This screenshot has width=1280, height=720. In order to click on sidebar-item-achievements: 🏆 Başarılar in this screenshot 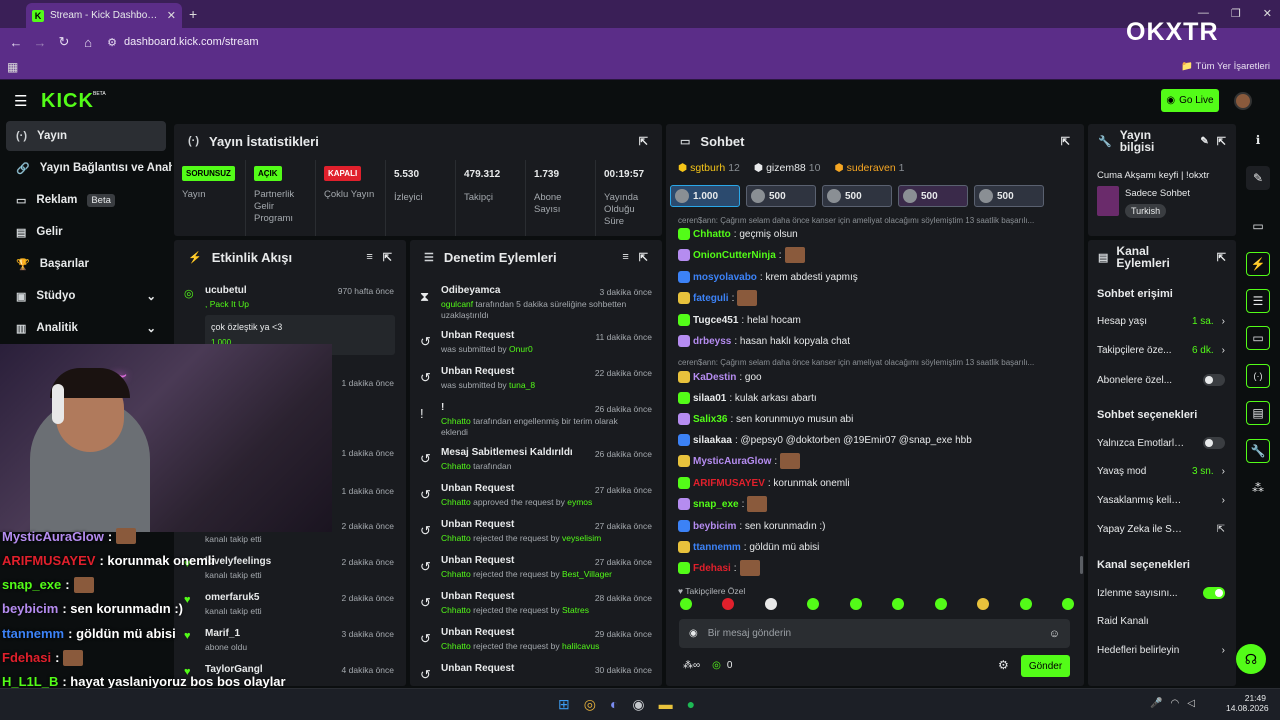, I will do `click(86, 264)`.